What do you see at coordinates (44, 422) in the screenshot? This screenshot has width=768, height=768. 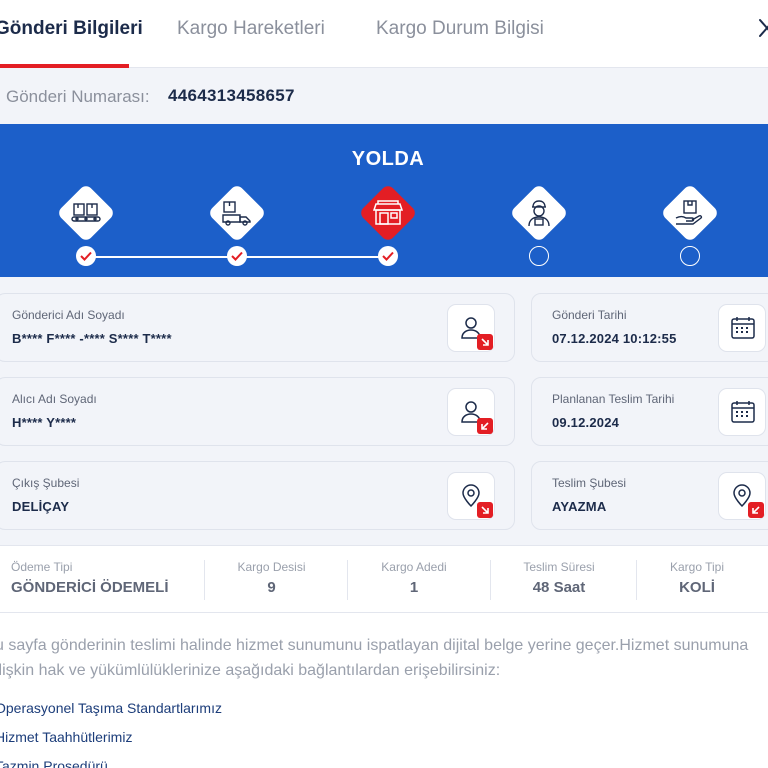 I see `receiver-value: H**** Y****` at bounding box center [44, 422].